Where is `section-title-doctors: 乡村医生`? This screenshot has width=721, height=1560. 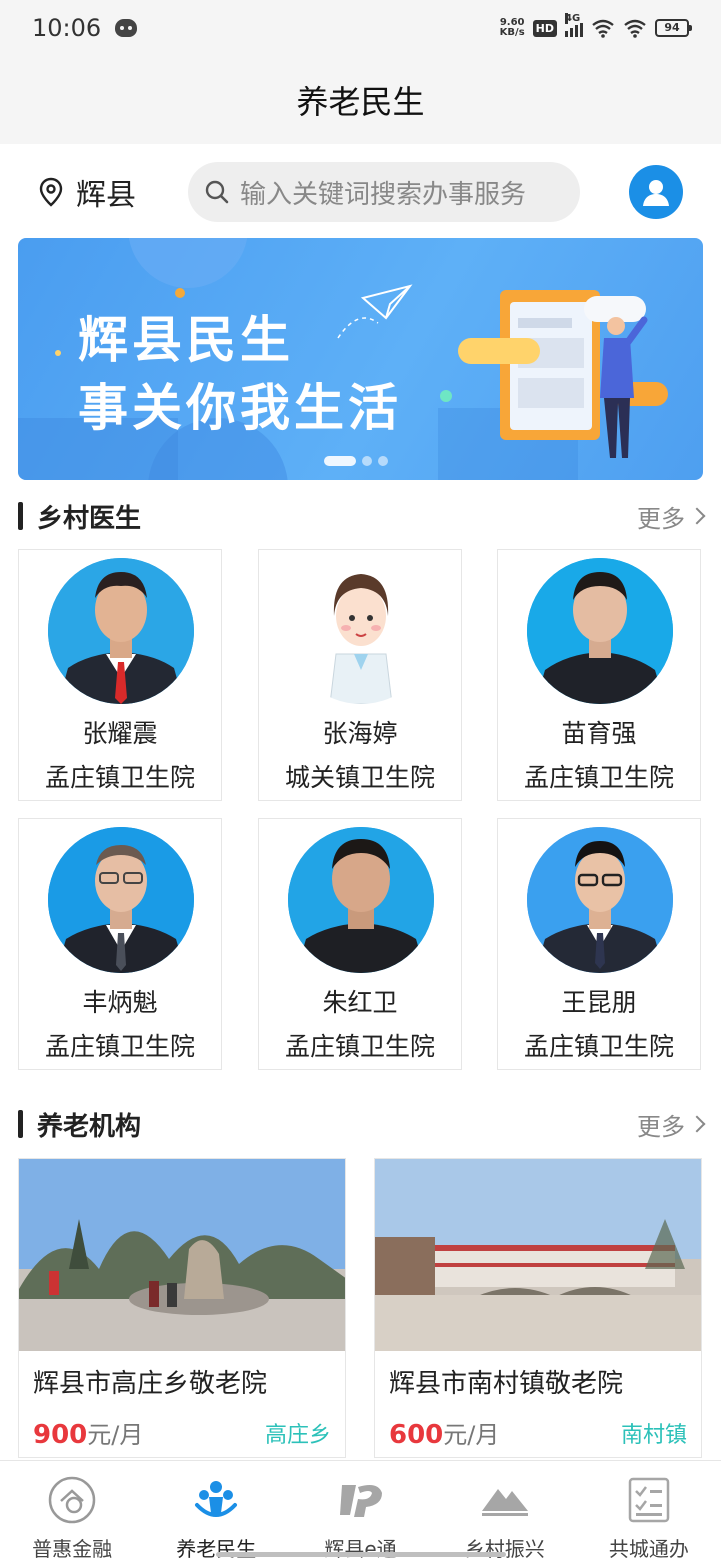 section-title-doctors: 乡村医生 is located at coordinates (89, 518).